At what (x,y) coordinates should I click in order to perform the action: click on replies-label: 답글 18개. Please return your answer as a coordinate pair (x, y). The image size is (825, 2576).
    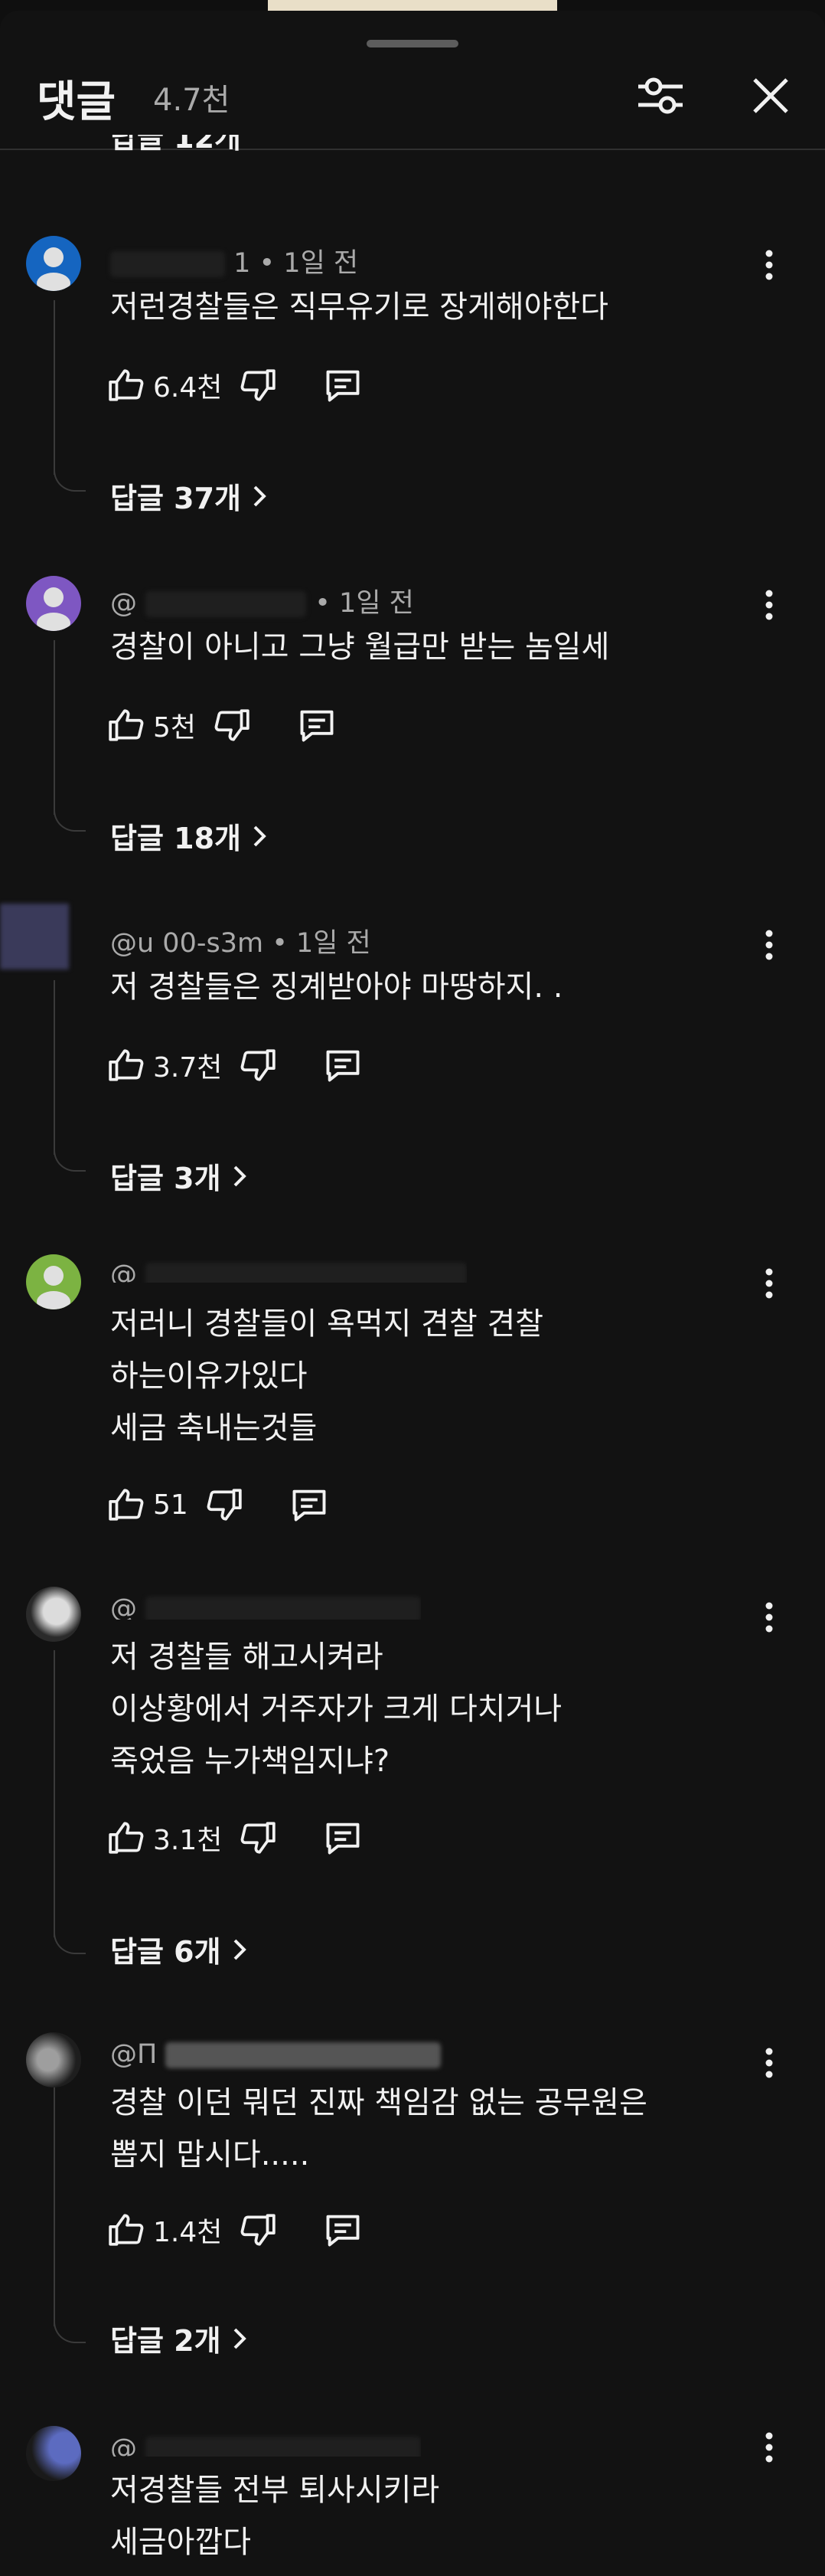
    Looking at the image, I should click on (175, 838).